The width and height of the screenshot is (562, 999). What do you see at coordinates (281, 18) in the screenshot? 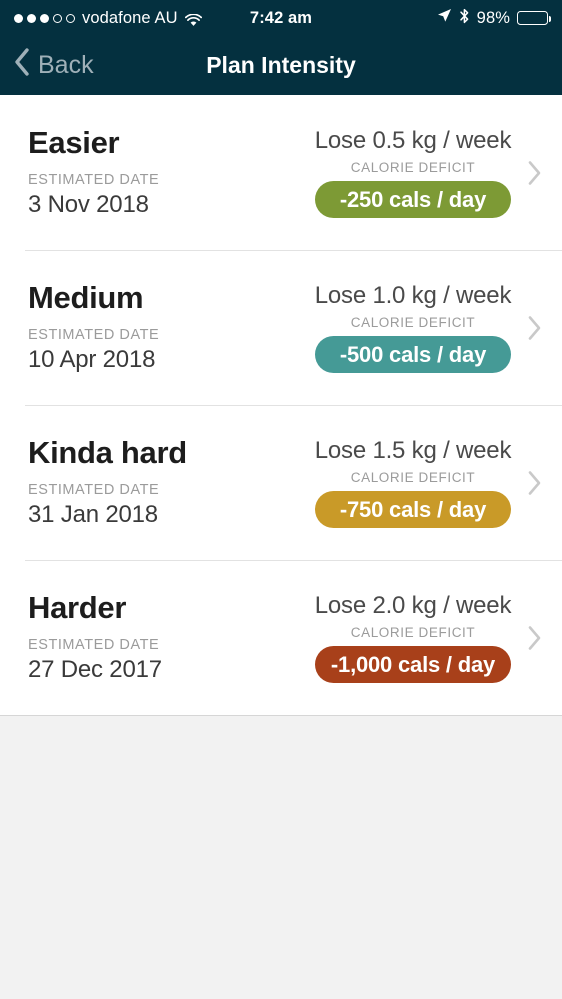
I see `status-bar: vodafone AU 7:42 am 98%` at bounding box center [281, 18].